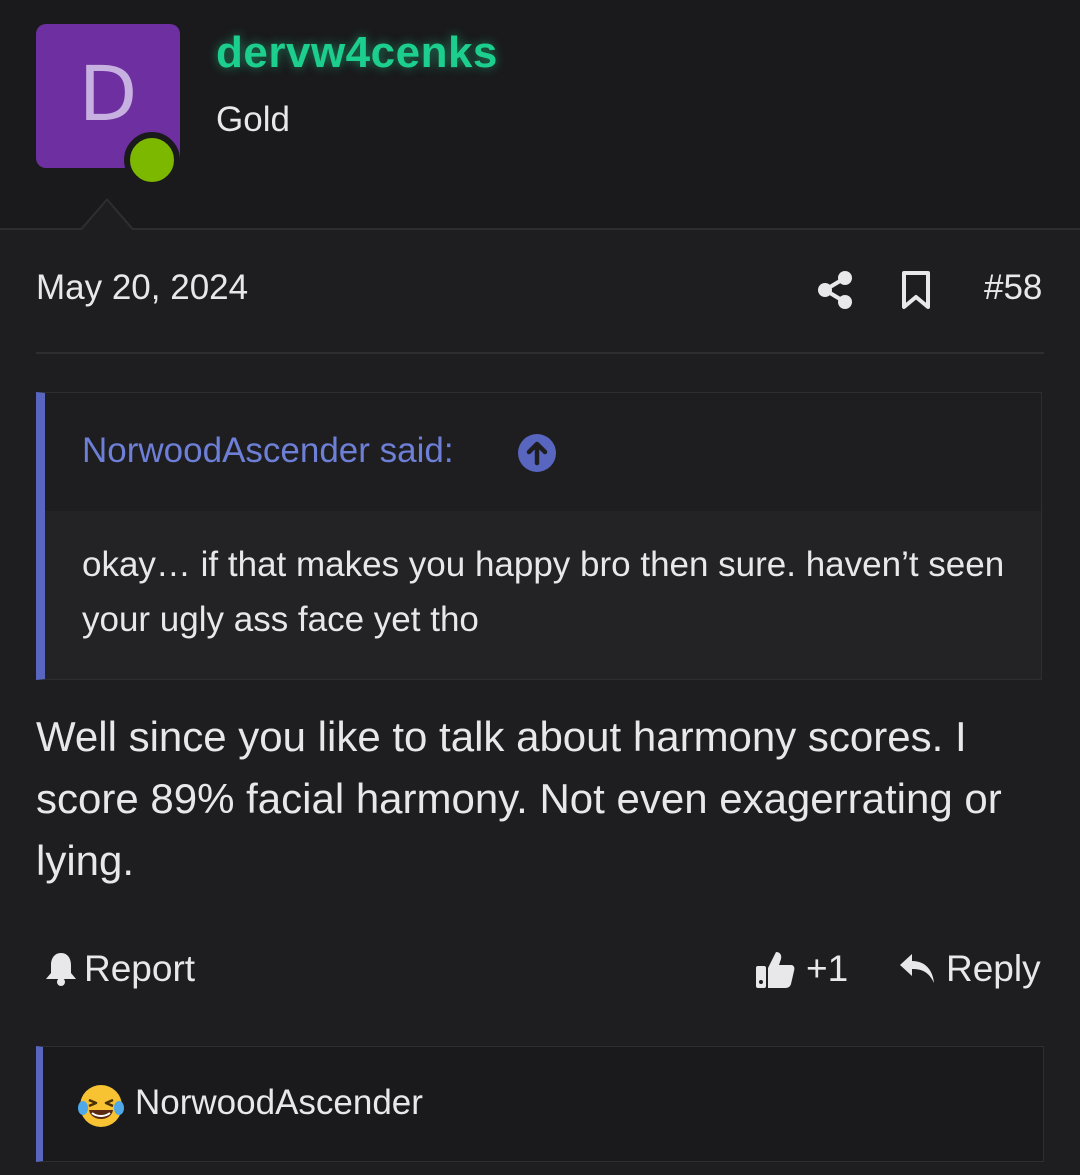  I want to click on reaction-count: +1, so click(827, 968).